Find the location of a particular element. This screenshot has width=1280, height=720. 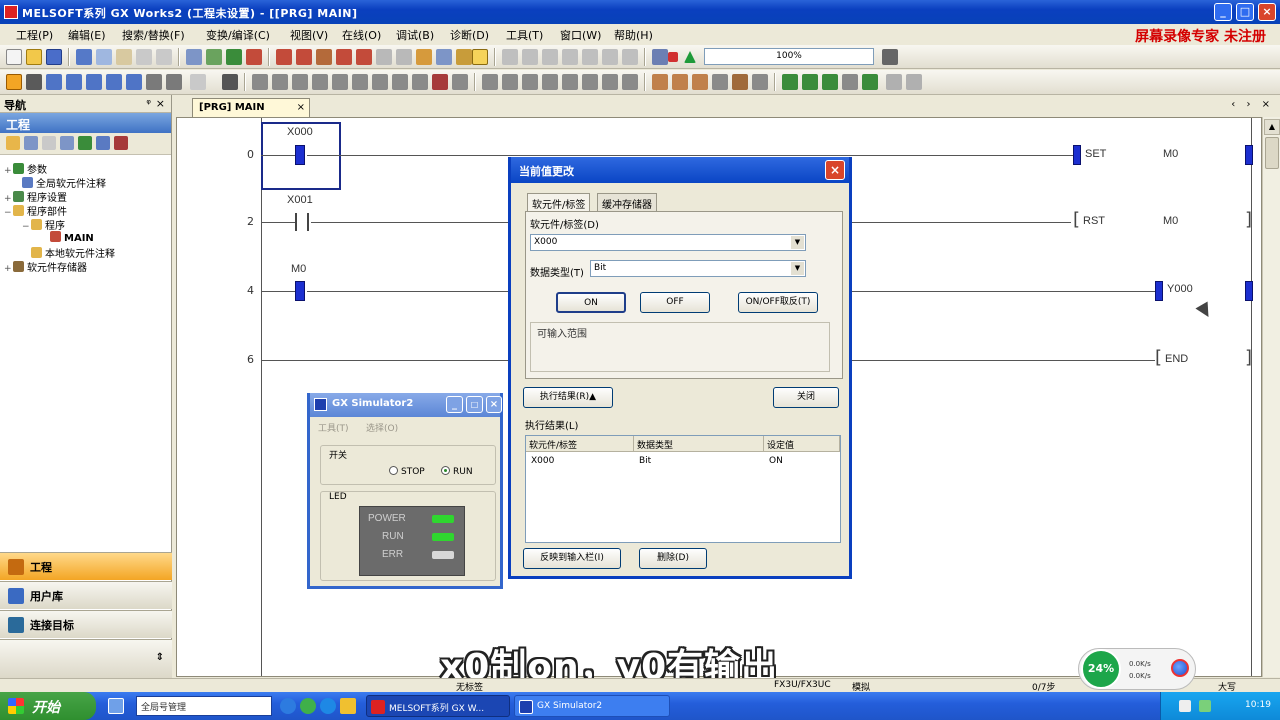

step-over-icon is located at coordinates (530, 57).